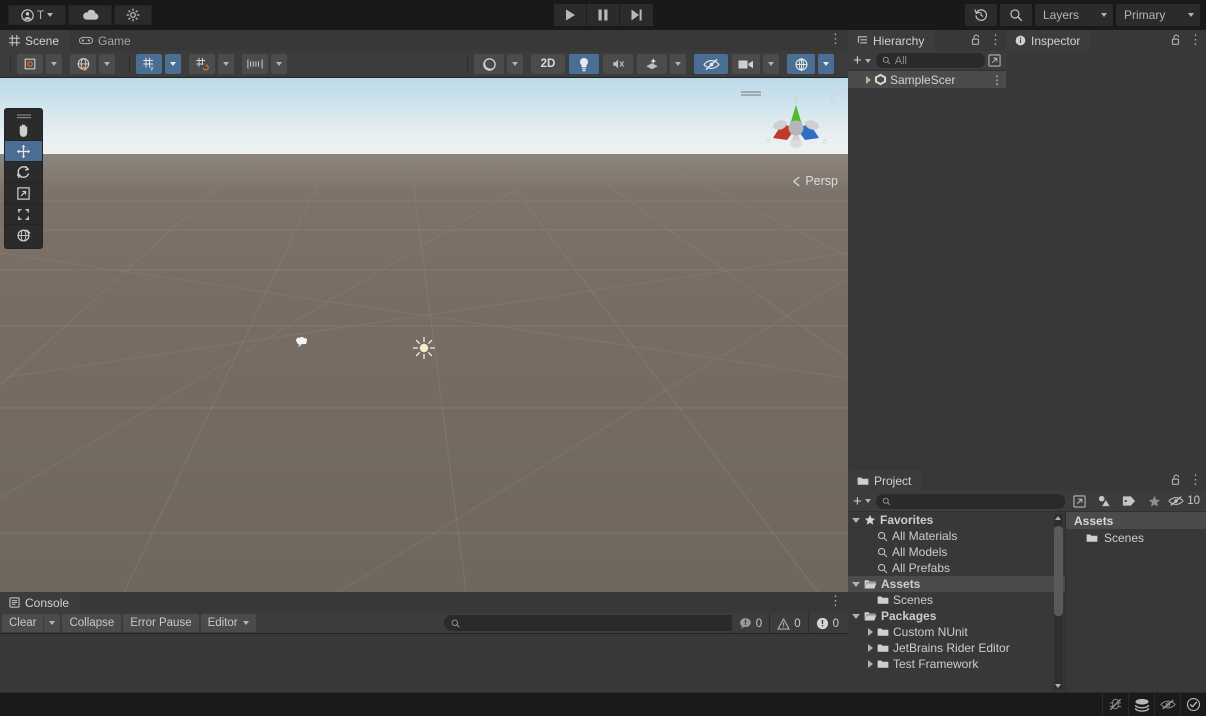 Image resolution: width=1206 pixels, height=716 pixels. Describe the element at coordinates (23, 151) in the screenshot. I see `move-tool` at that location.